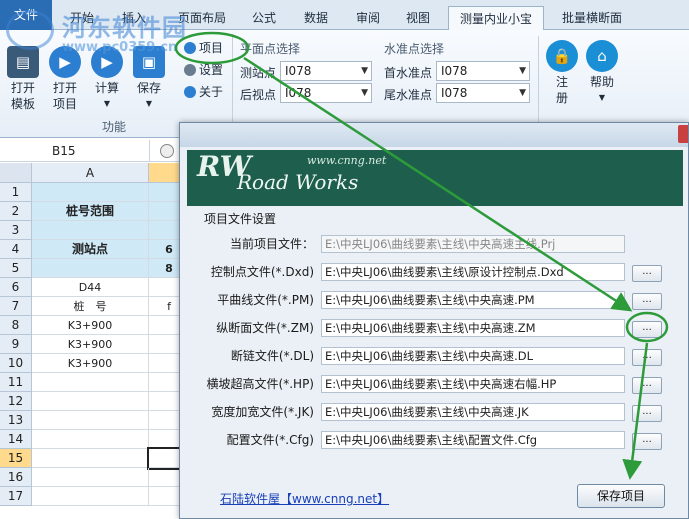 The width and height of the screenshot is (689, 519). Describe the element at coordinates (368, 18) in the screenshot. I see `tab-review: 审阅` at that location.